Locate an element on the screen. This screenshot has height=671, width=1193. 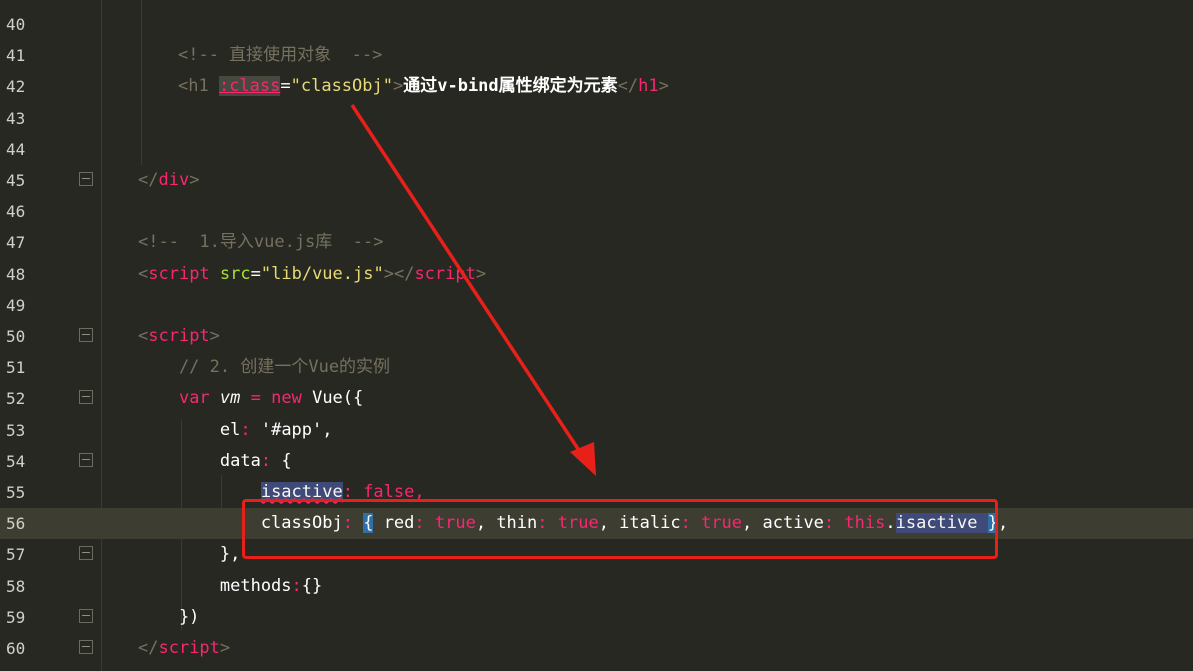
code-token: // 2. 创建一个Vue的实例 is located at coordinates (264, 367).